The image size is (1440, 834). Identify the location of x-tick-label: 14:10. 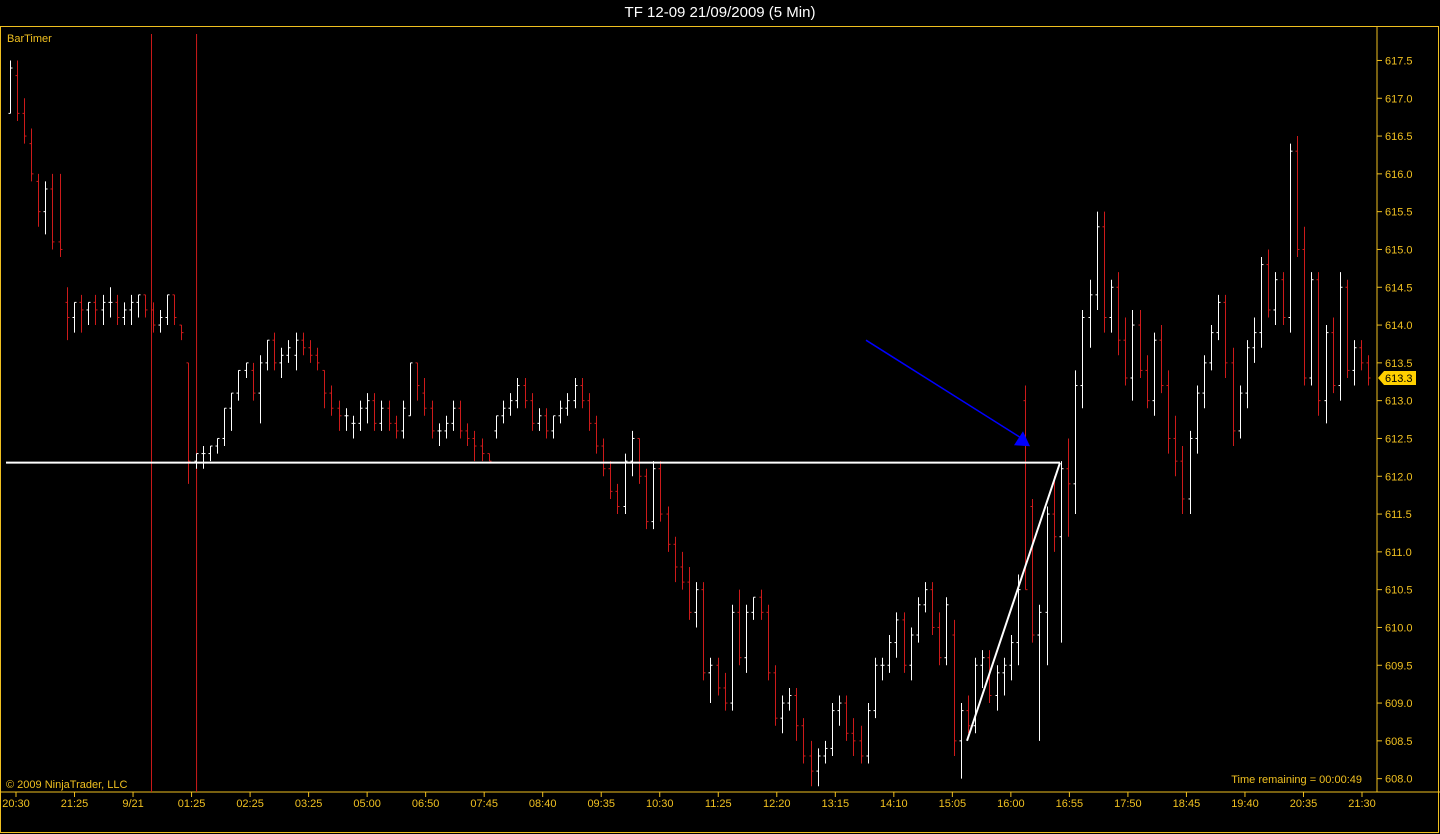
(894, 804).